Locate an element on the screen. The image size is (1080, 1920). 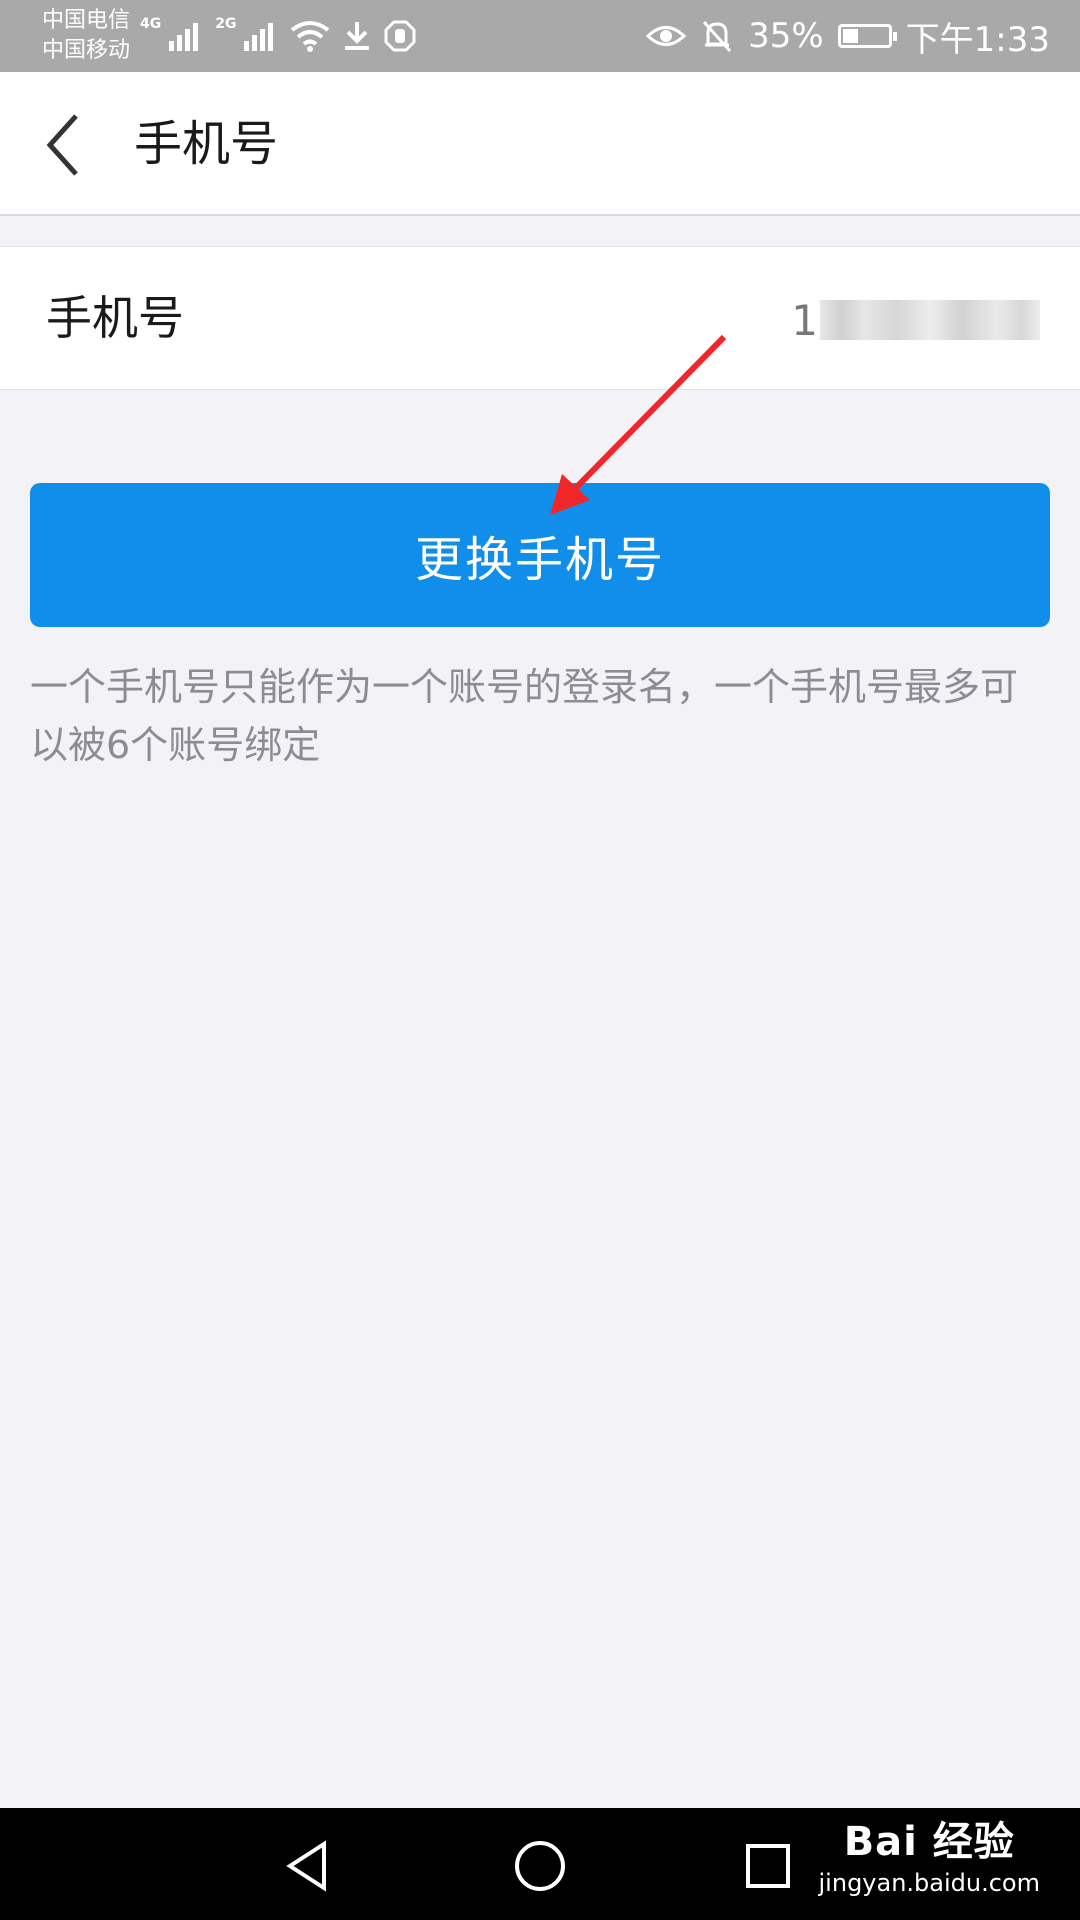
circle-home-icon is located at coordinates (540, 1866).